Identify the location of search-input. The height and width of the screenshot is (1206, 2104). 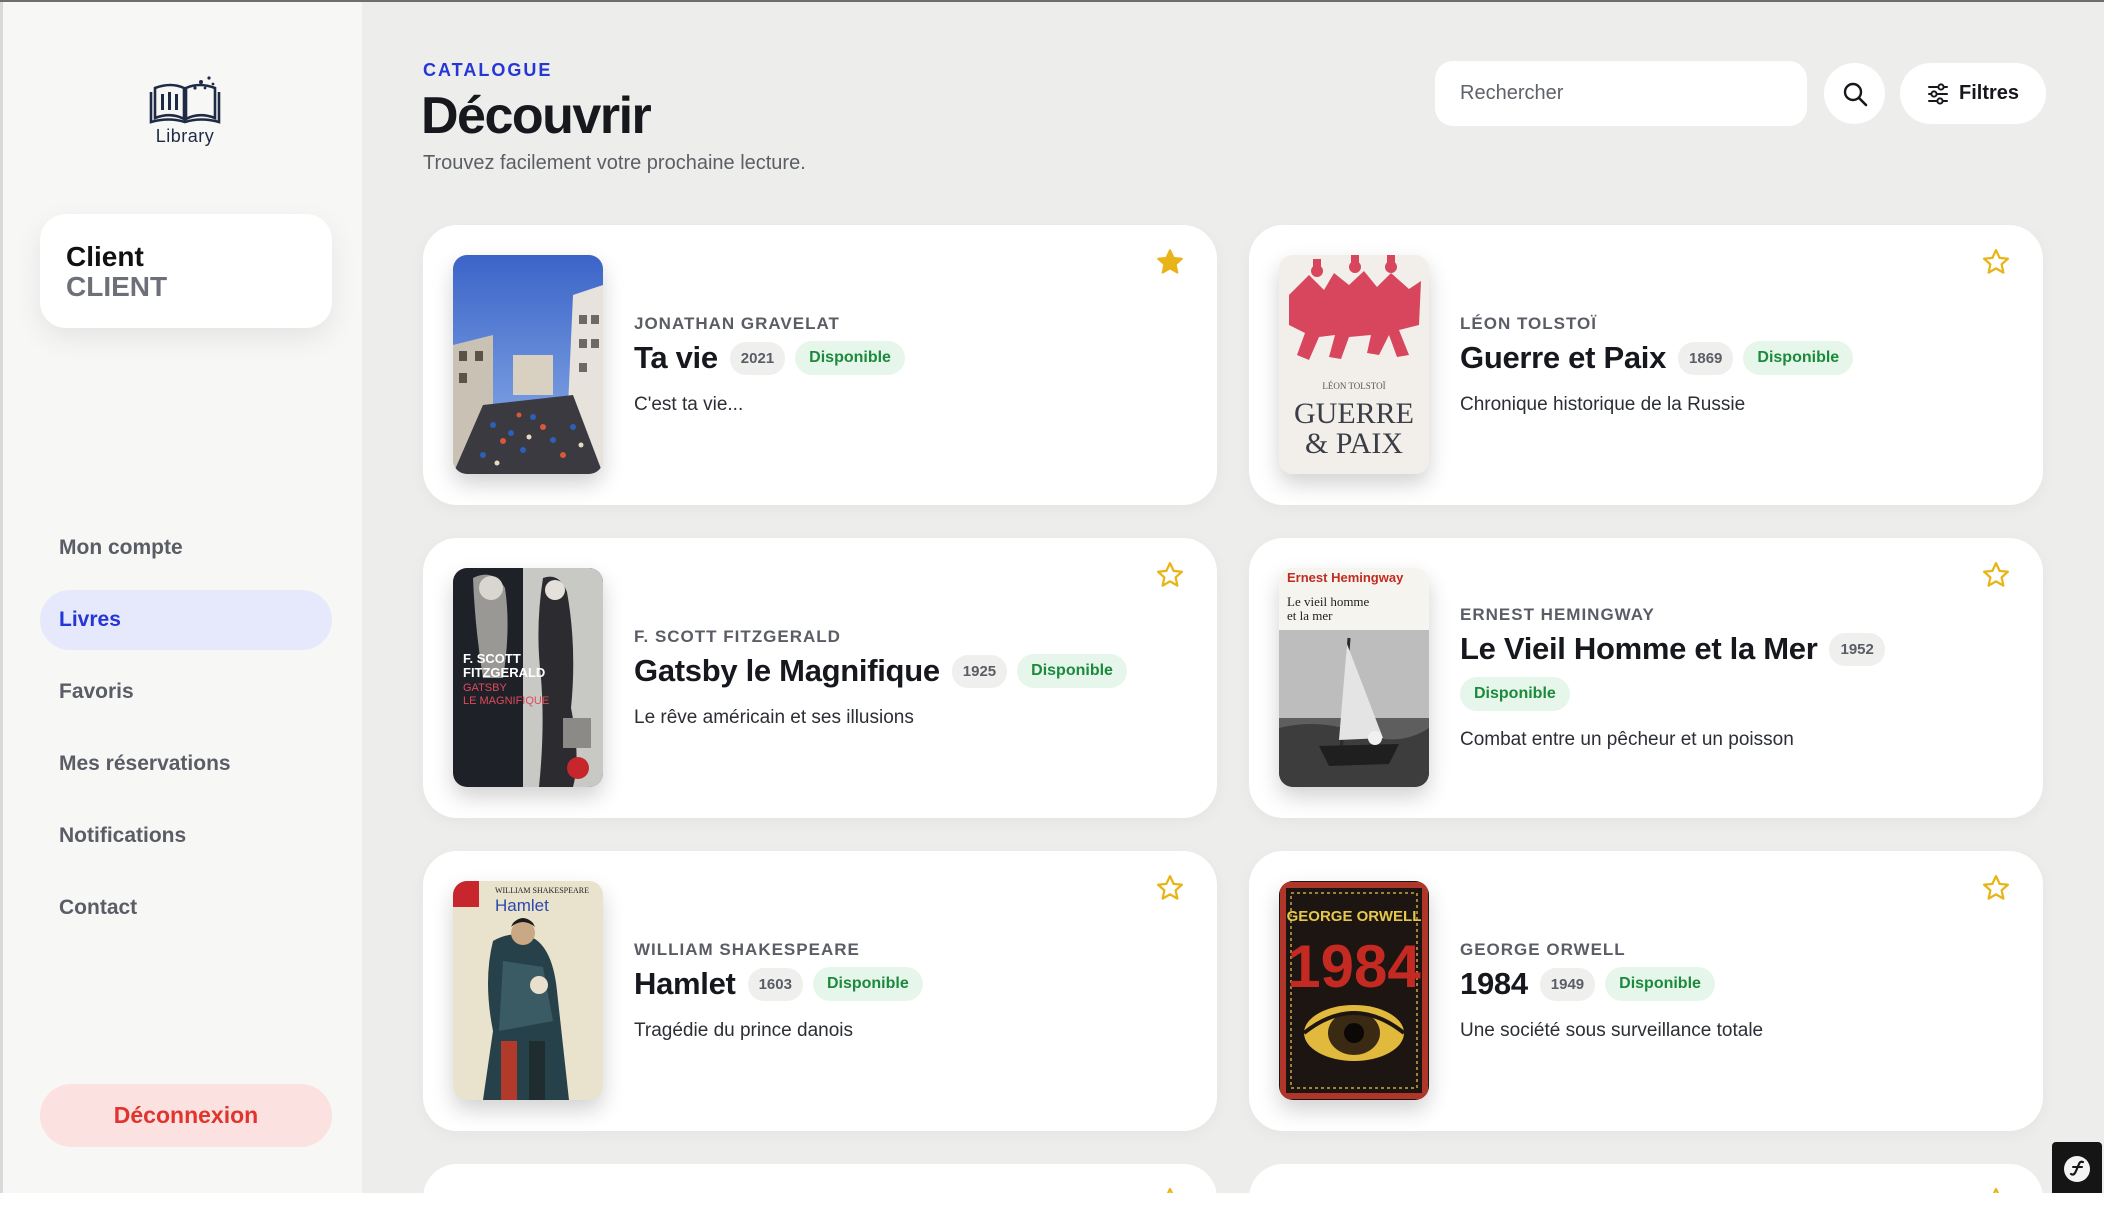
(1621, 93).